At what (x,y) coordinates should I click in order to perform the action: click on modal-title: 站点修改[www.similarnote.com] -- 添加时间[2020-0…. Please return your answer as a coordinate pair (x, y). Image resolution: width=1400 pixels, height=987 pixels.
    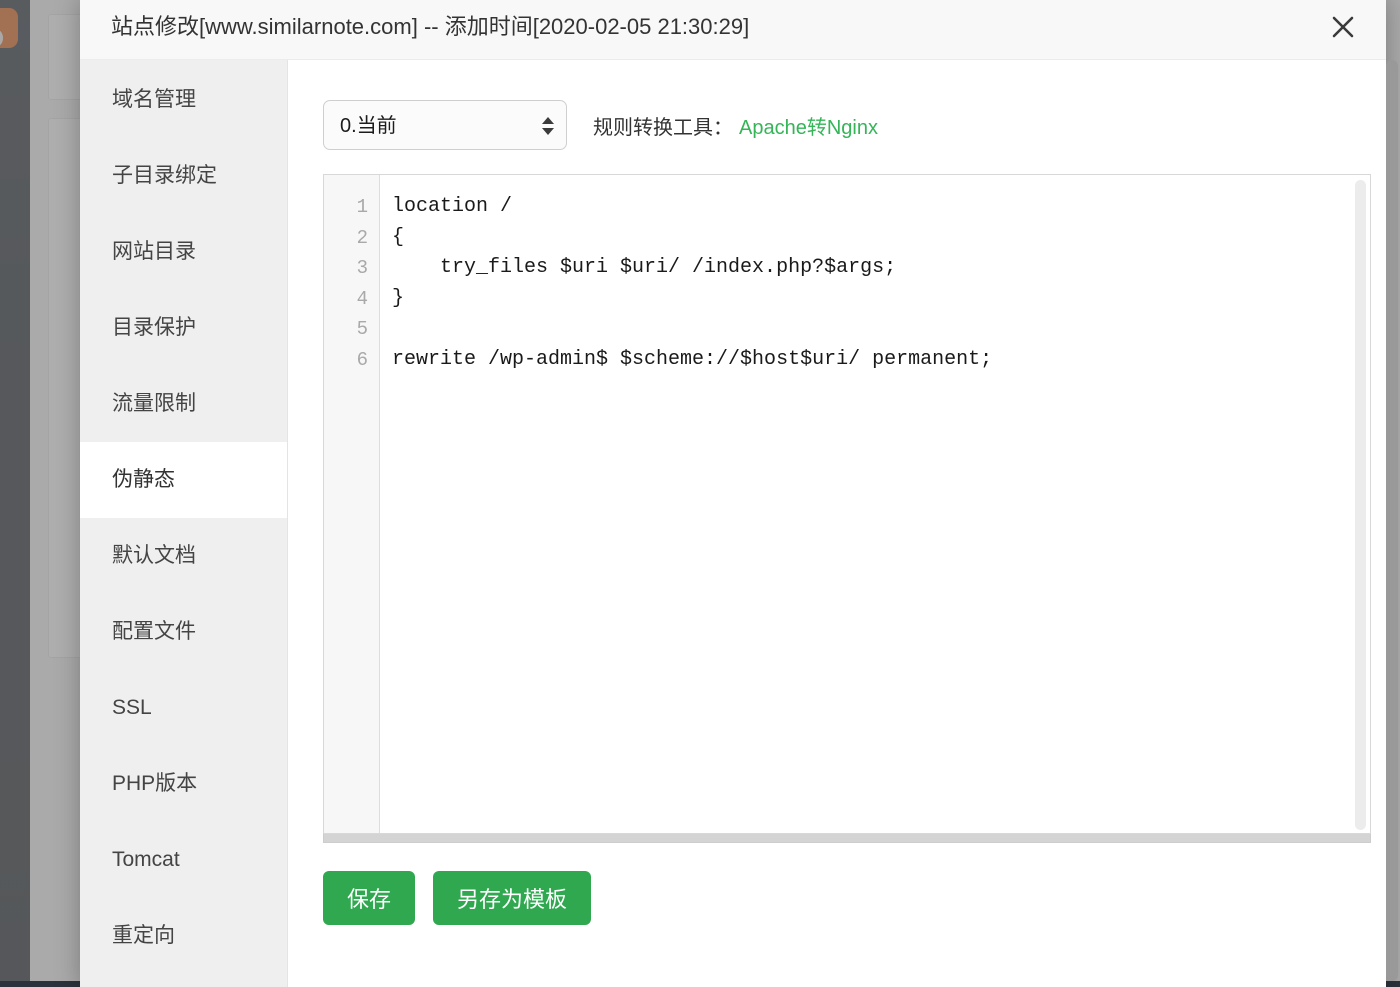
    Looking at the image, I should click on (430, 30).